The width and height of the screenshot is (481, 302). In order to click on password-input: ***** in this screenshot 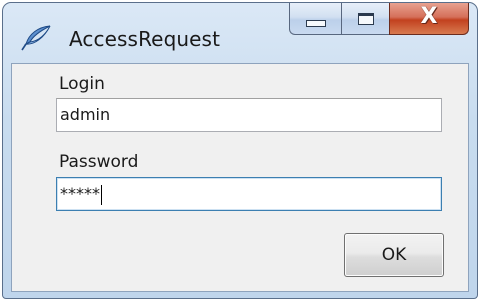, I will do `click(249, 194)`.